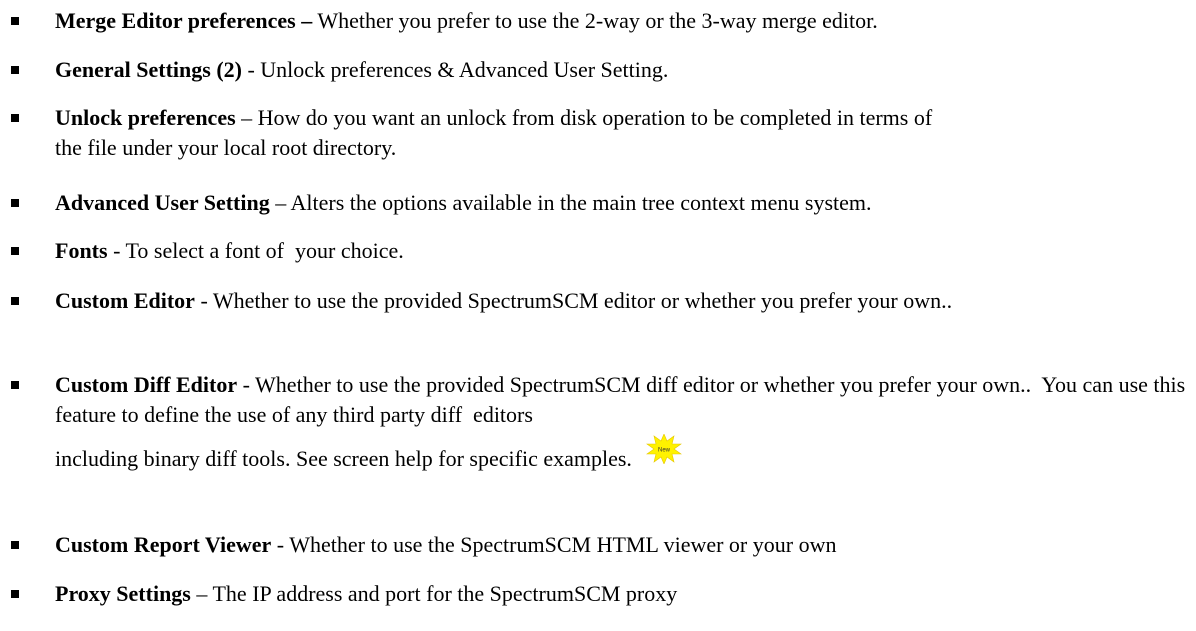  Describe the element at coordinates (622, 251) in the screenshot. I see `list-item-text: Fonts - To select a font of your choice.` at that location.